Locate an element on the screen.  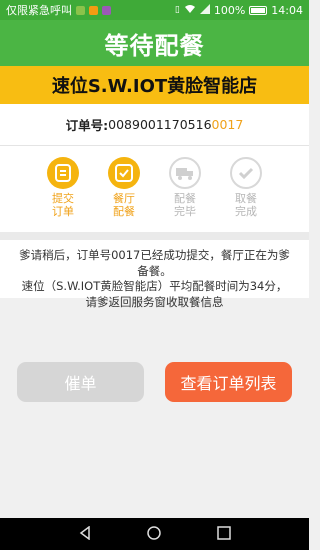
status-left: 仅限紧急呼叫 is located at coordinates (58, 10).